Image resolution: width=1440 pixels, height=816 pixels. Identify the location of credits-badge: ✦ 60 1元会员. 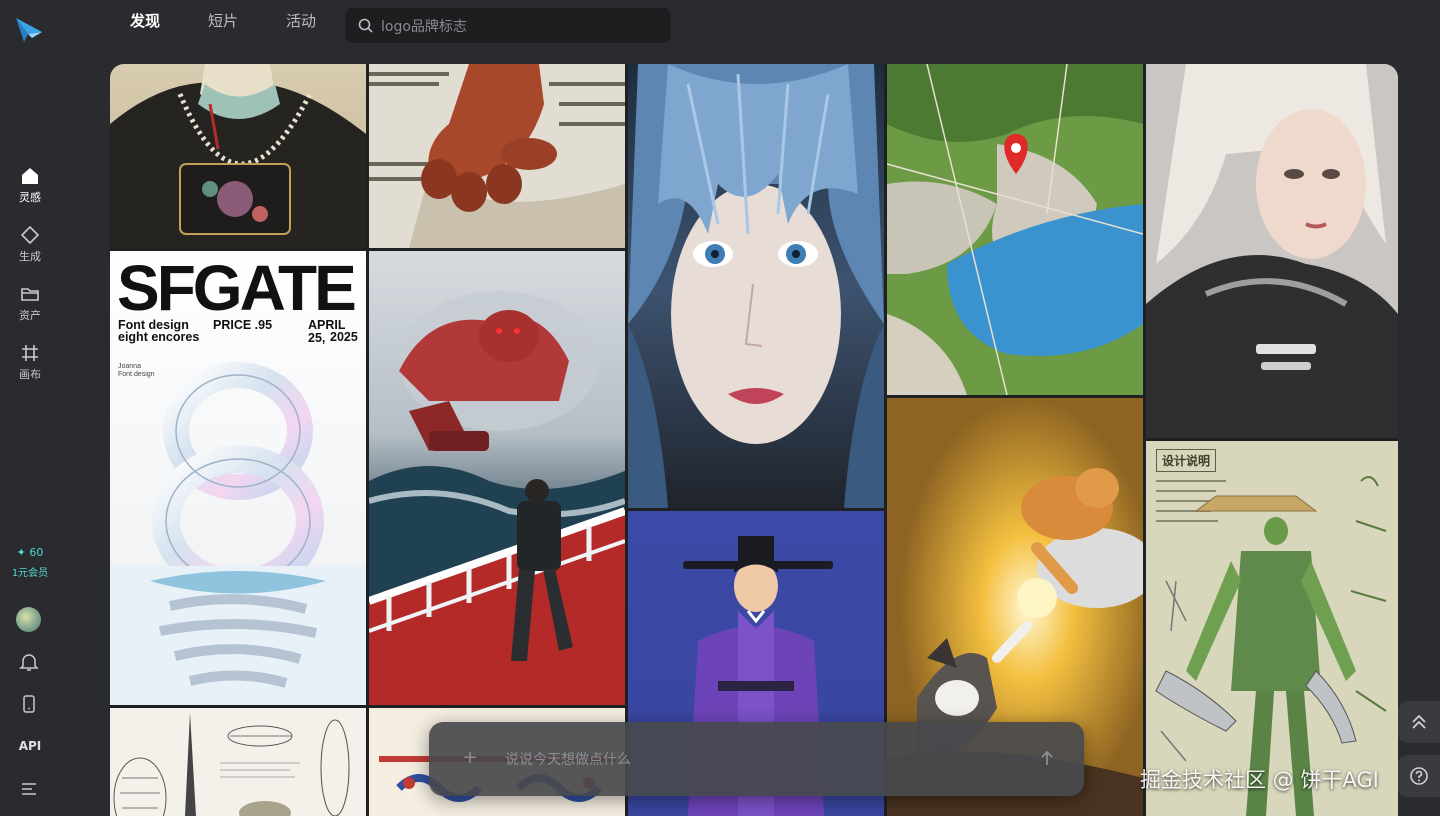
(30, 562).